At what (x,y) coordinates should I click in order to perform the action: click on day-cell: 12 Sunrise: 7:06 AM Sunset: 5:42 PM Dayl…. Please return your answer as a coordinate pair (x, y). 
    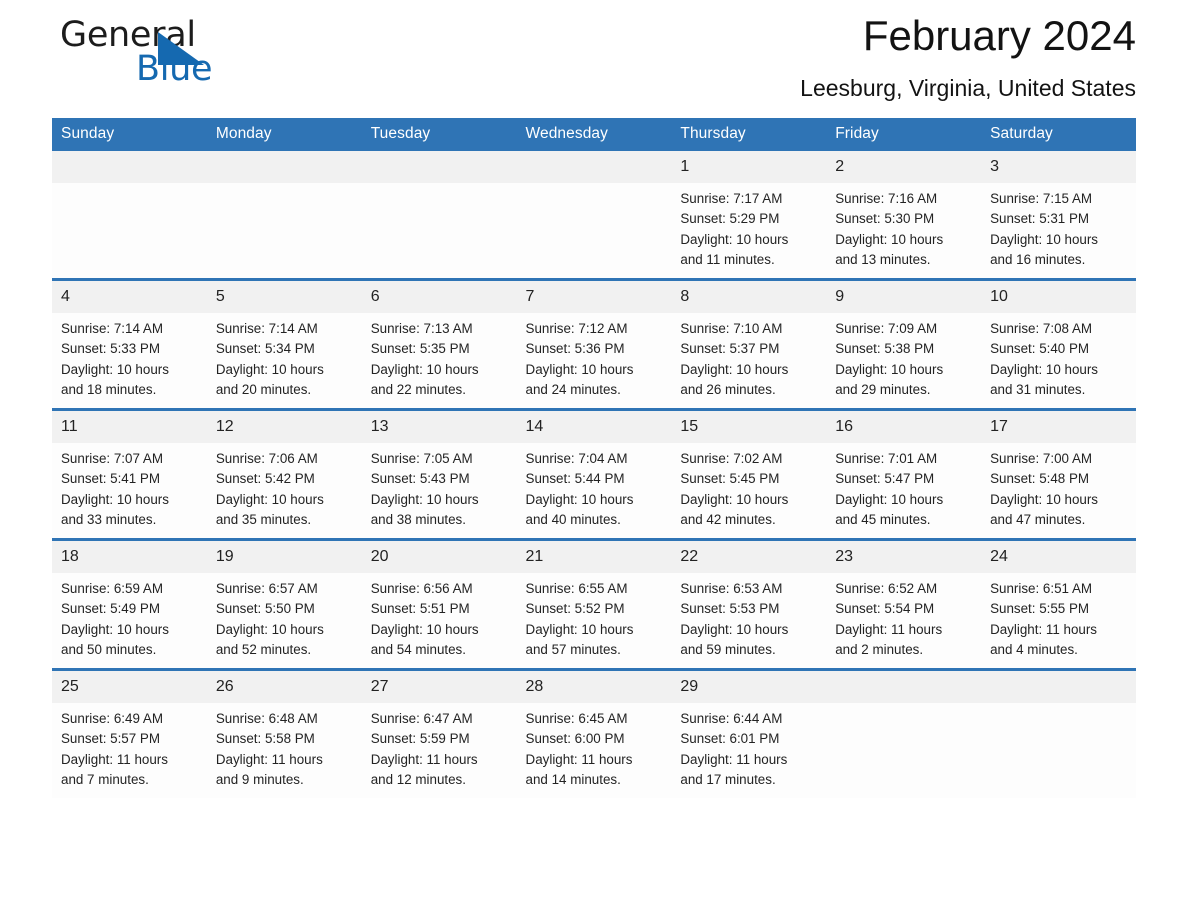
    Looking at the image, I should click on (284, 474).